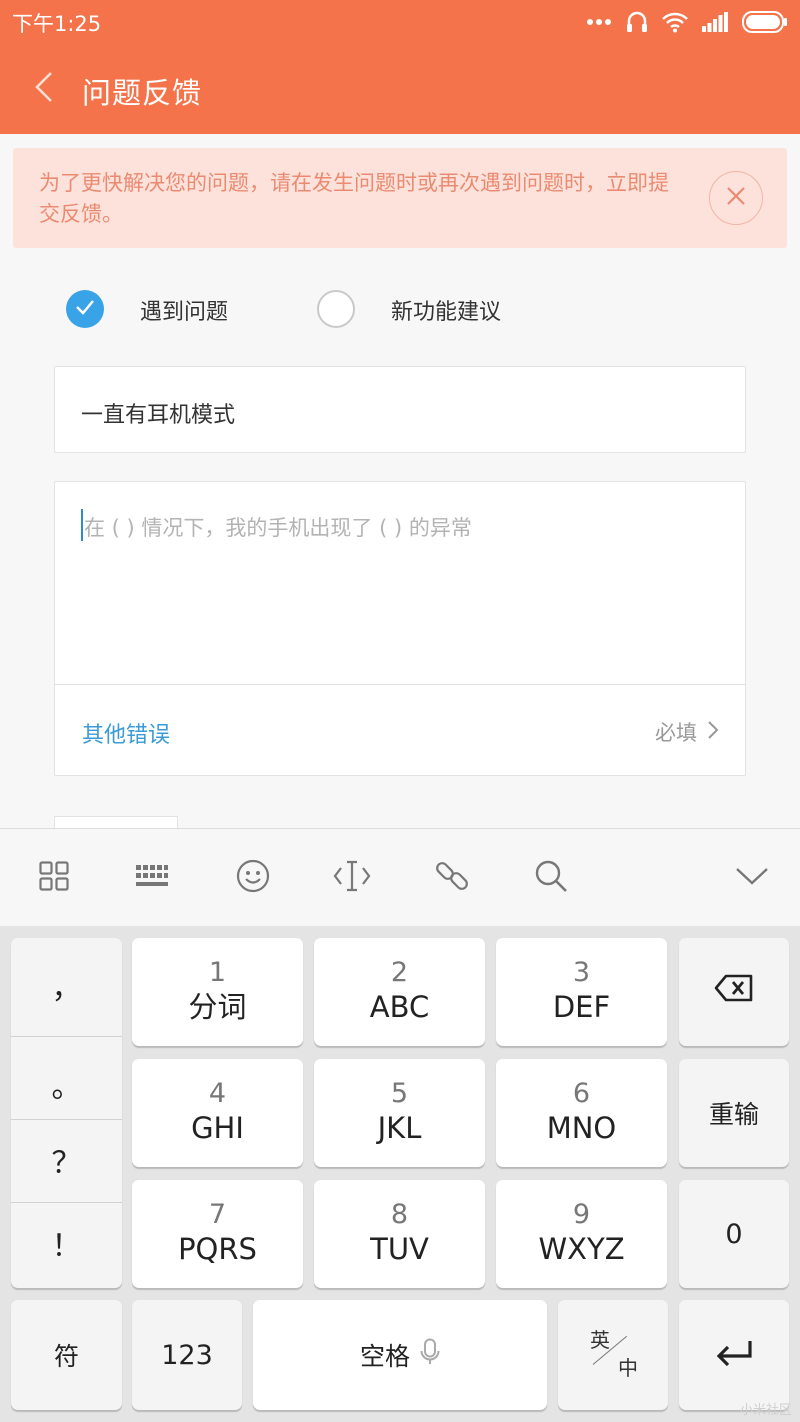 This screenshot has width=800, height=1422. Describe the element at coordinates (399, 972) in the screenshot. I see `key-number: 2` at that location.